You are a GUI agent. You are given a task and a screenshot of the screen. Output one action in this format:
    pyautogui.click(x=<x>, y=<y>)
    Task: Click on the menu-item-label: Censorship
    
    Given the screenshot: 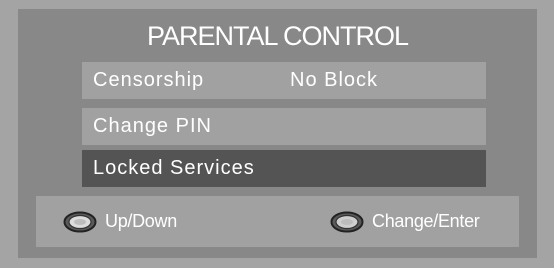 What is the action you would take?
    pyautogui.click(x=149, y=80)
    